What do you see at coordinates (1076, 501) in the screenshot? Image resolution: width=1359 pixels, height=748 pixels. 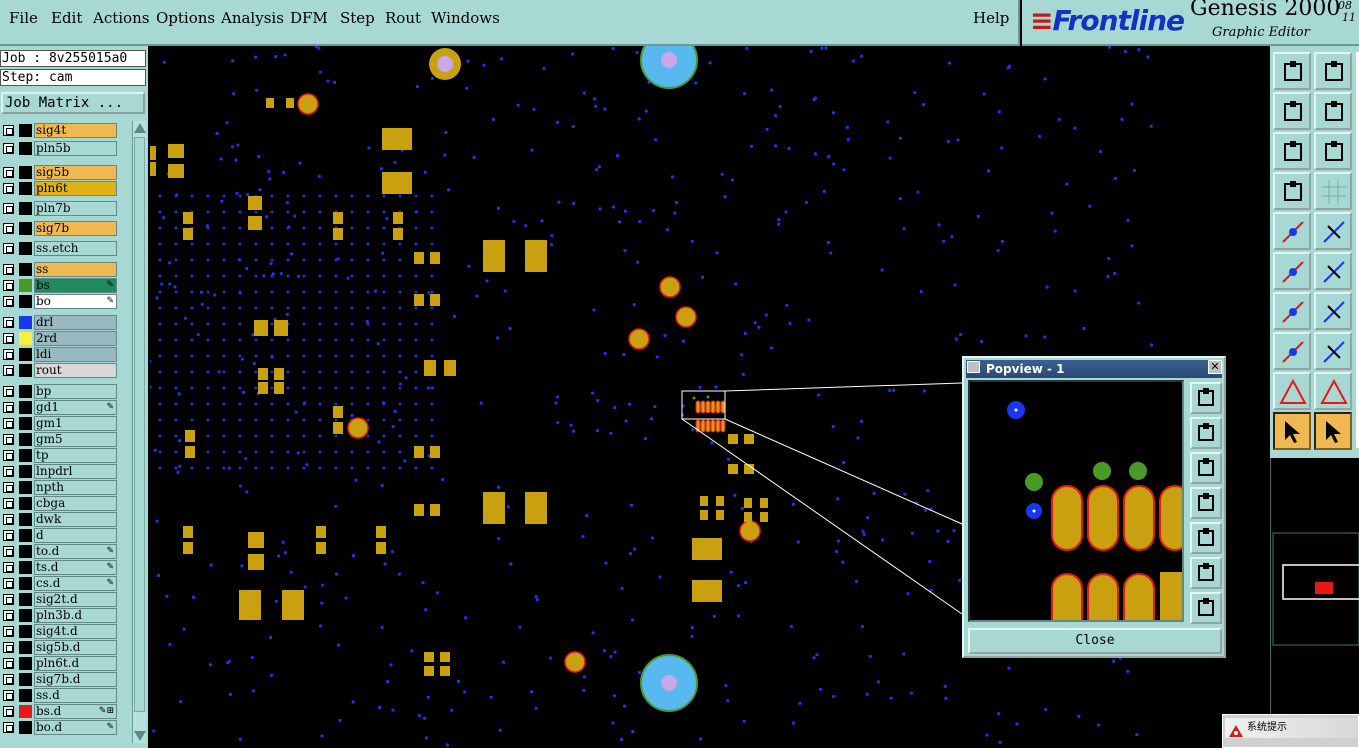 I see `popview-canvas` at bounding box center [1076, 501].